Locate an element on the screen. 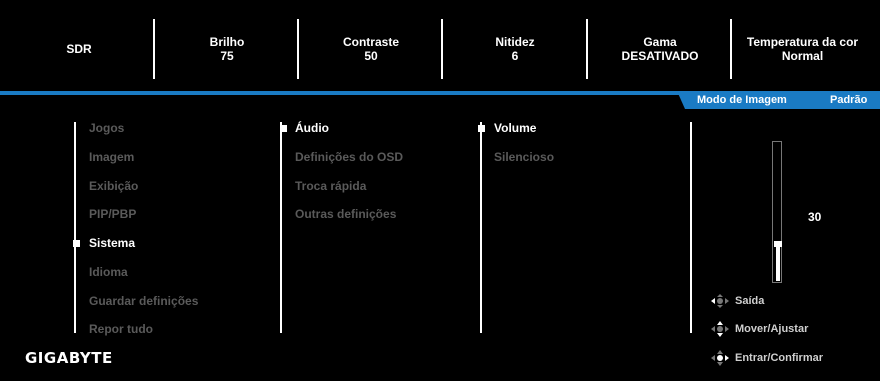 Image resolution: width=880 pixels, height=381 pixels. menu-item-jogos: Jogos is located at coordinates (106, 128).